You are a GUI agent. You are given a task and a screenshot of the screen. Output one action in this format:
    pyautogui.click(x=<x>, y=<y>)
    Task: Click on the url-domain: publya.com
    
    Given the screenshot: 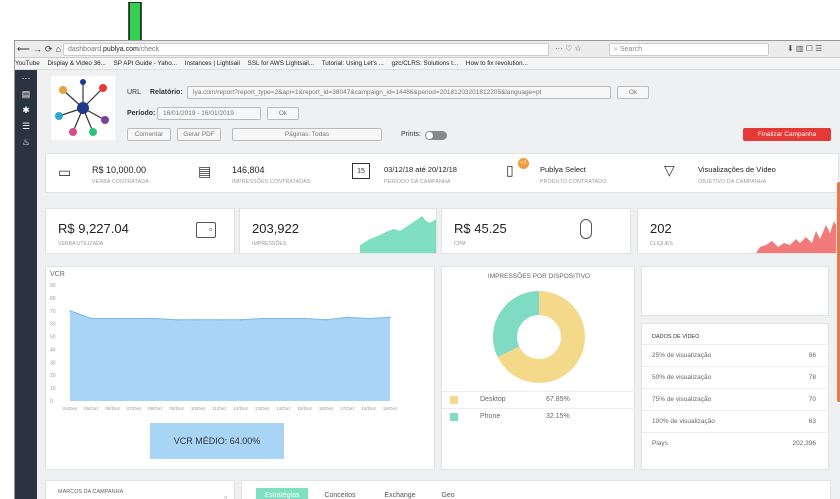 What is the action you would take?
    pyautogui.click(x=121, y=49)
    